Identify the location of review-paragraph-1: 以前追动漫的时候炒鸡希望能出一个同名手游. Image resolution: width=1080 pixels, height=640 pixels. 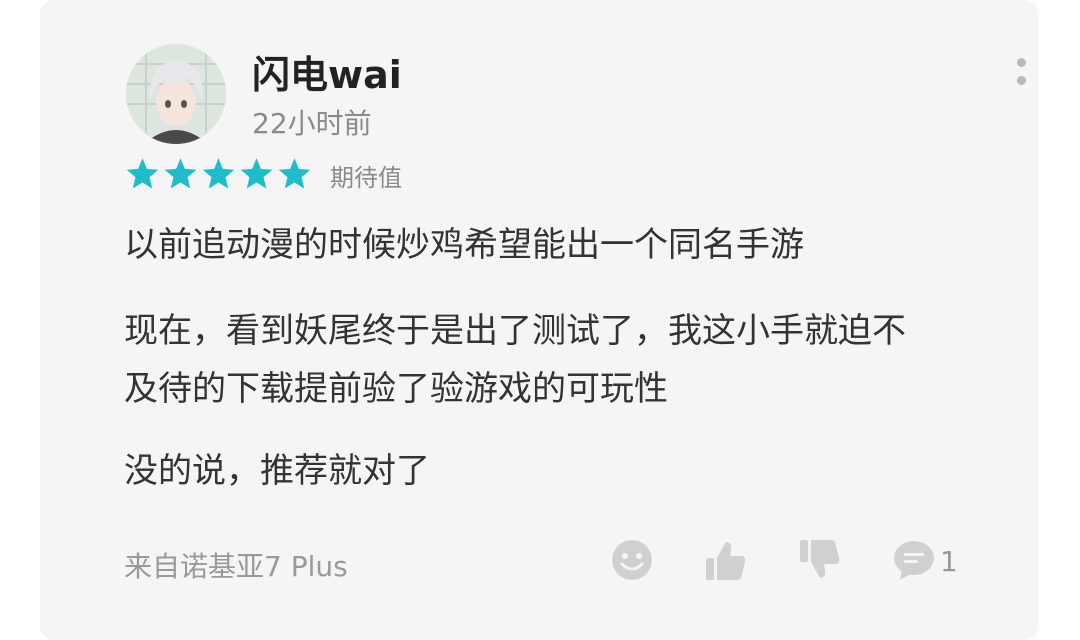
(464, 245).